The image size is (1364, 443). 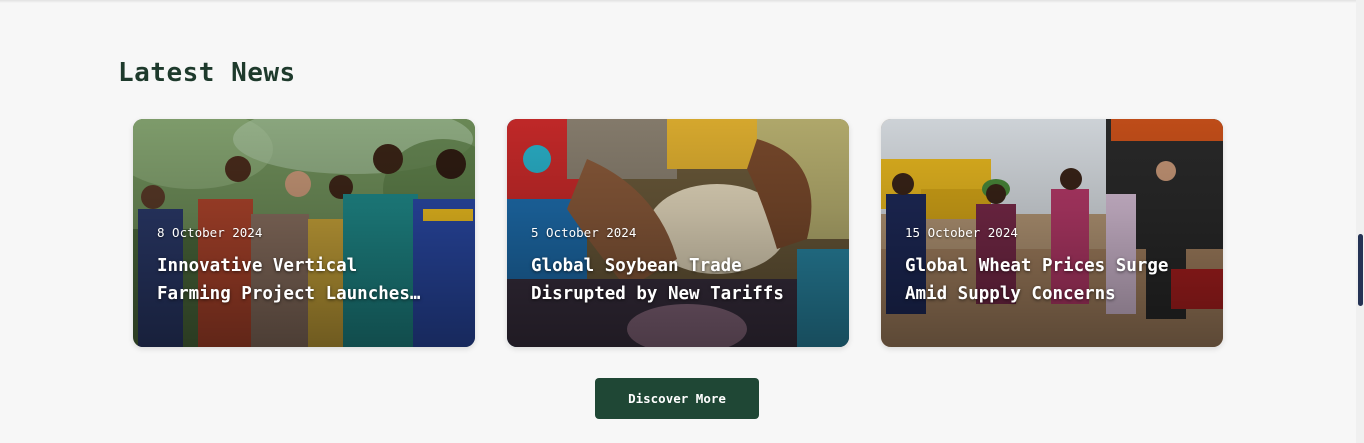 What do you see at coordinates (210, 232) in the screenshot?
I see `news-date: 8 October 2024` at bounding box center [210, 232].